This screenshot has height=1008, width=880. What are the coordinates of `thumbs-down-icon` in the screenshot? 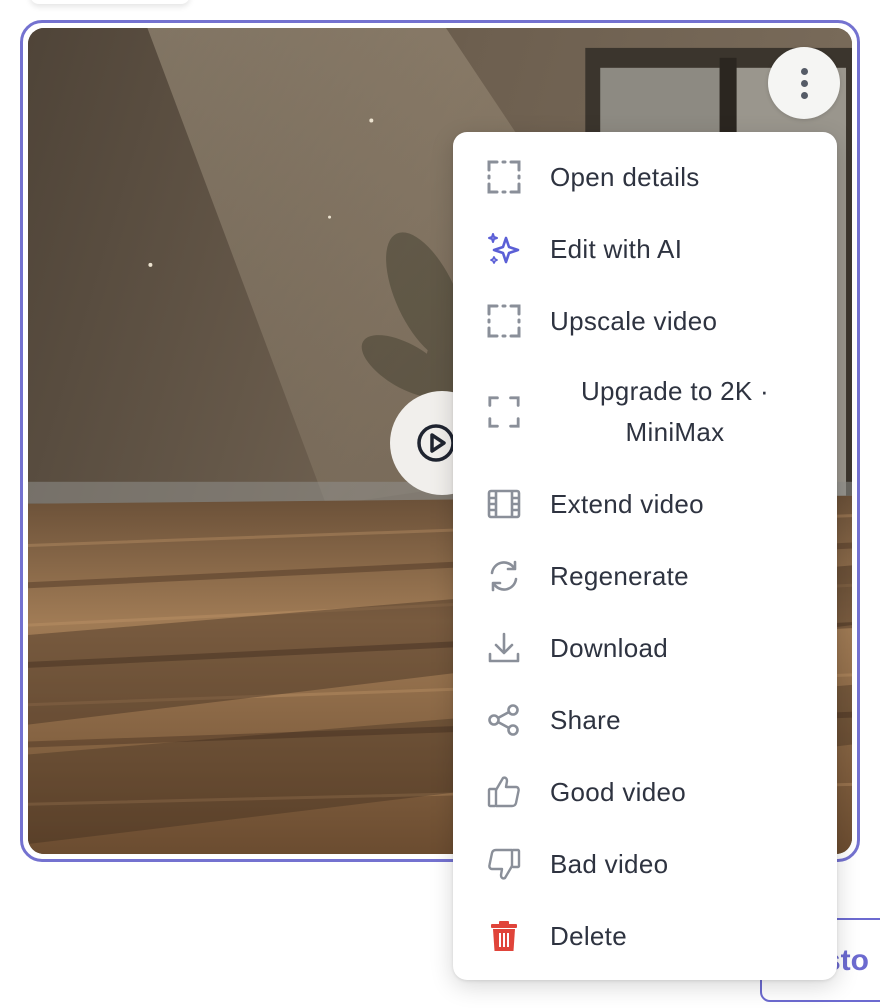 It's located at (504, 864).